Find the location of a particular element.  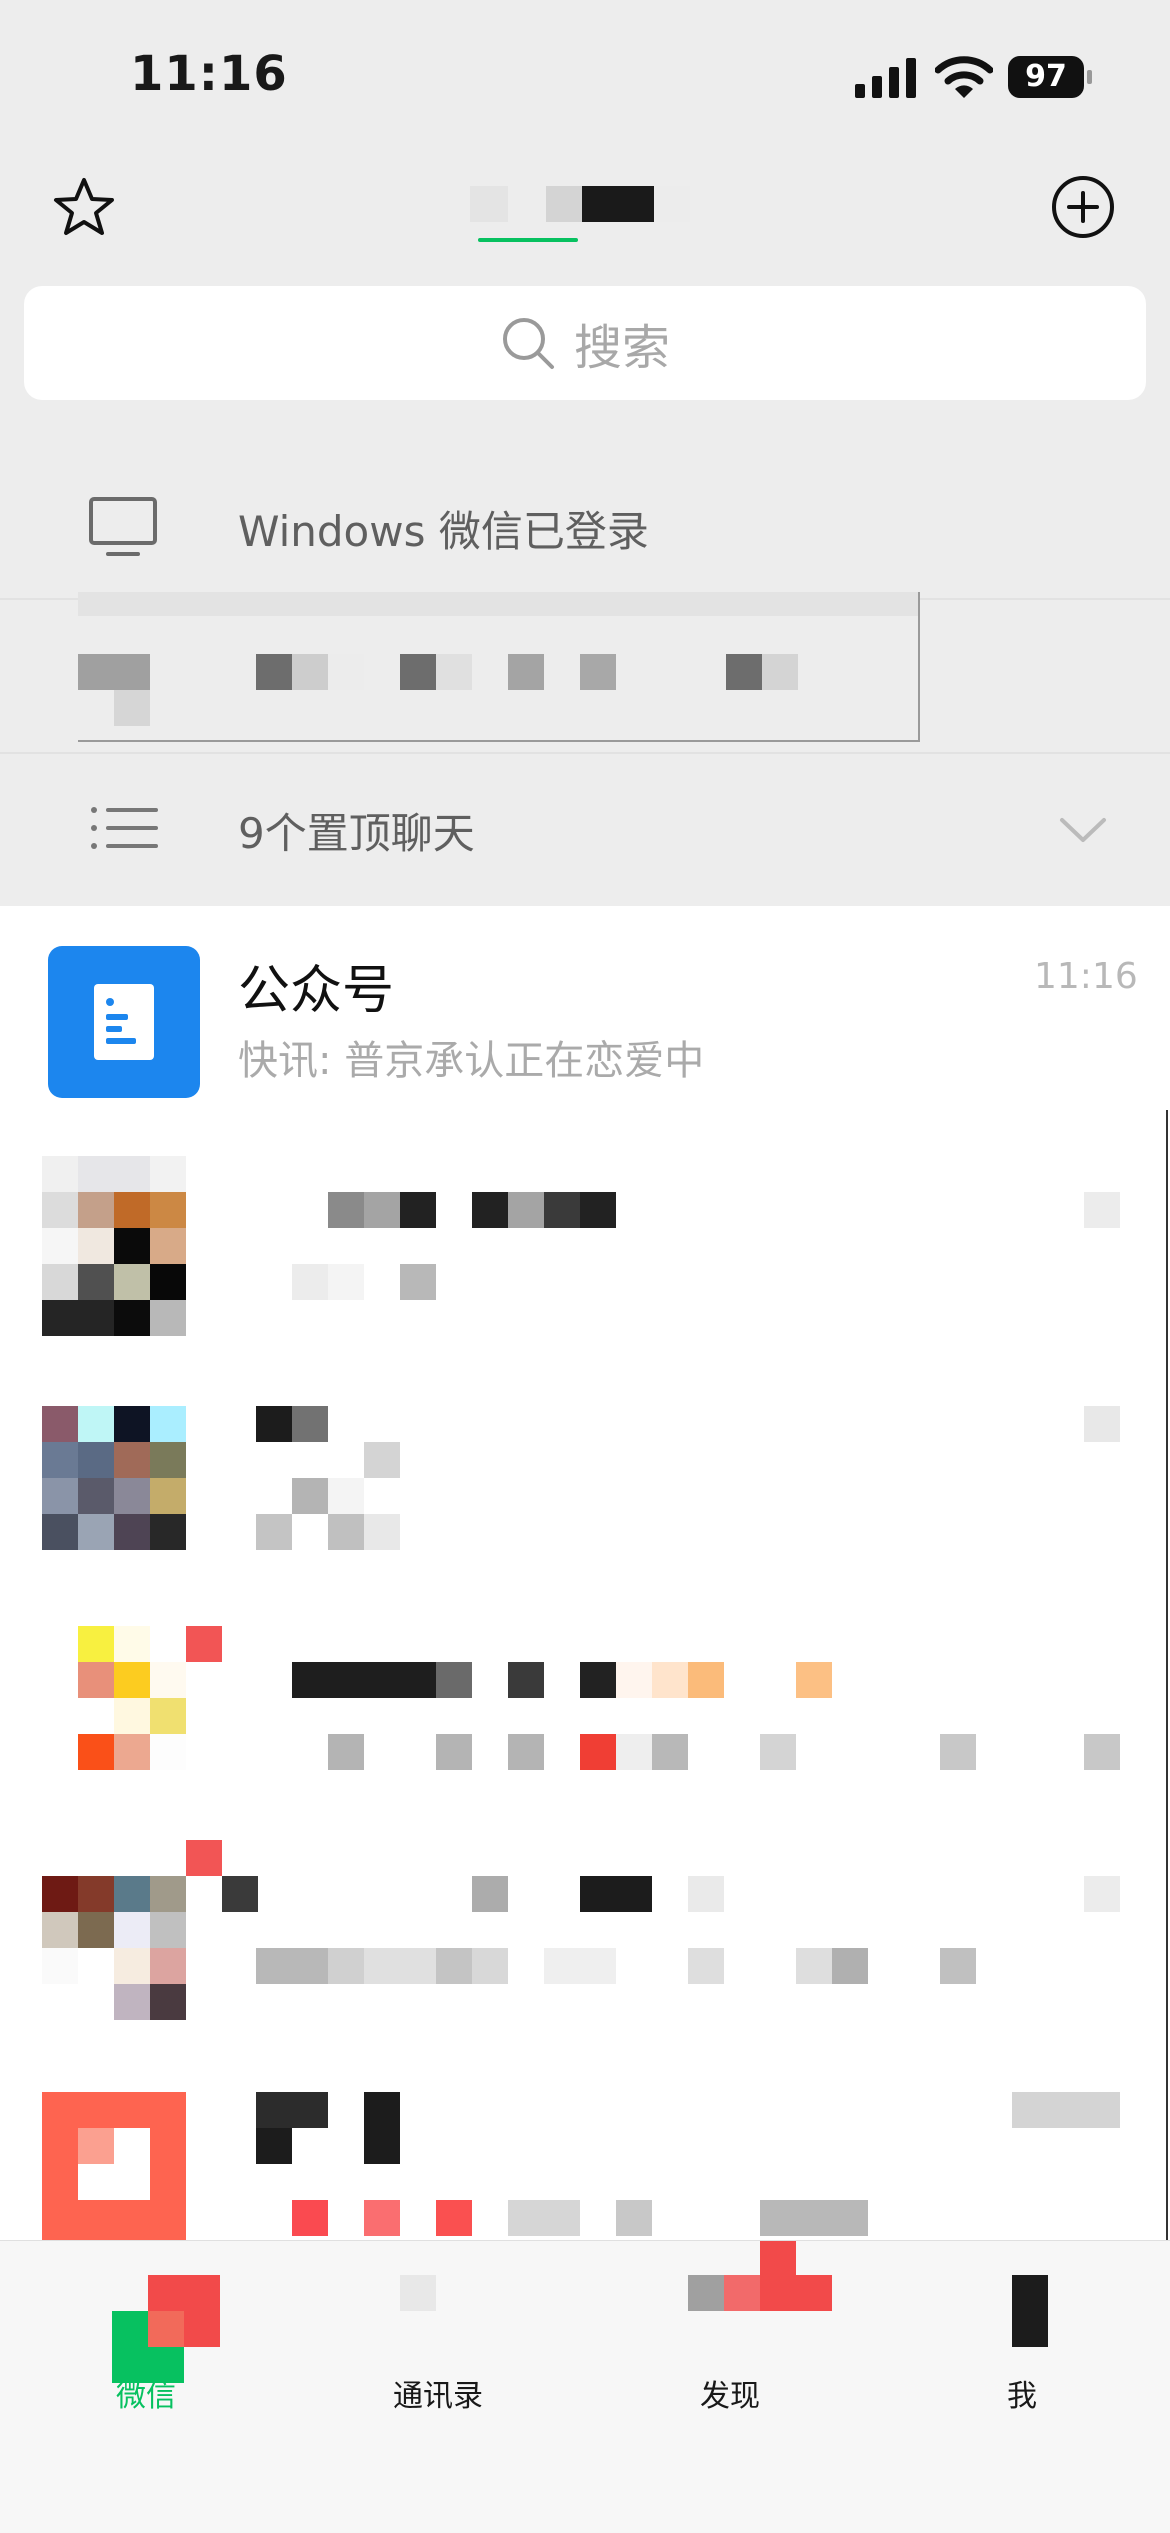

chats-tab-icon-blurred is located at coordinates (166, 2329).